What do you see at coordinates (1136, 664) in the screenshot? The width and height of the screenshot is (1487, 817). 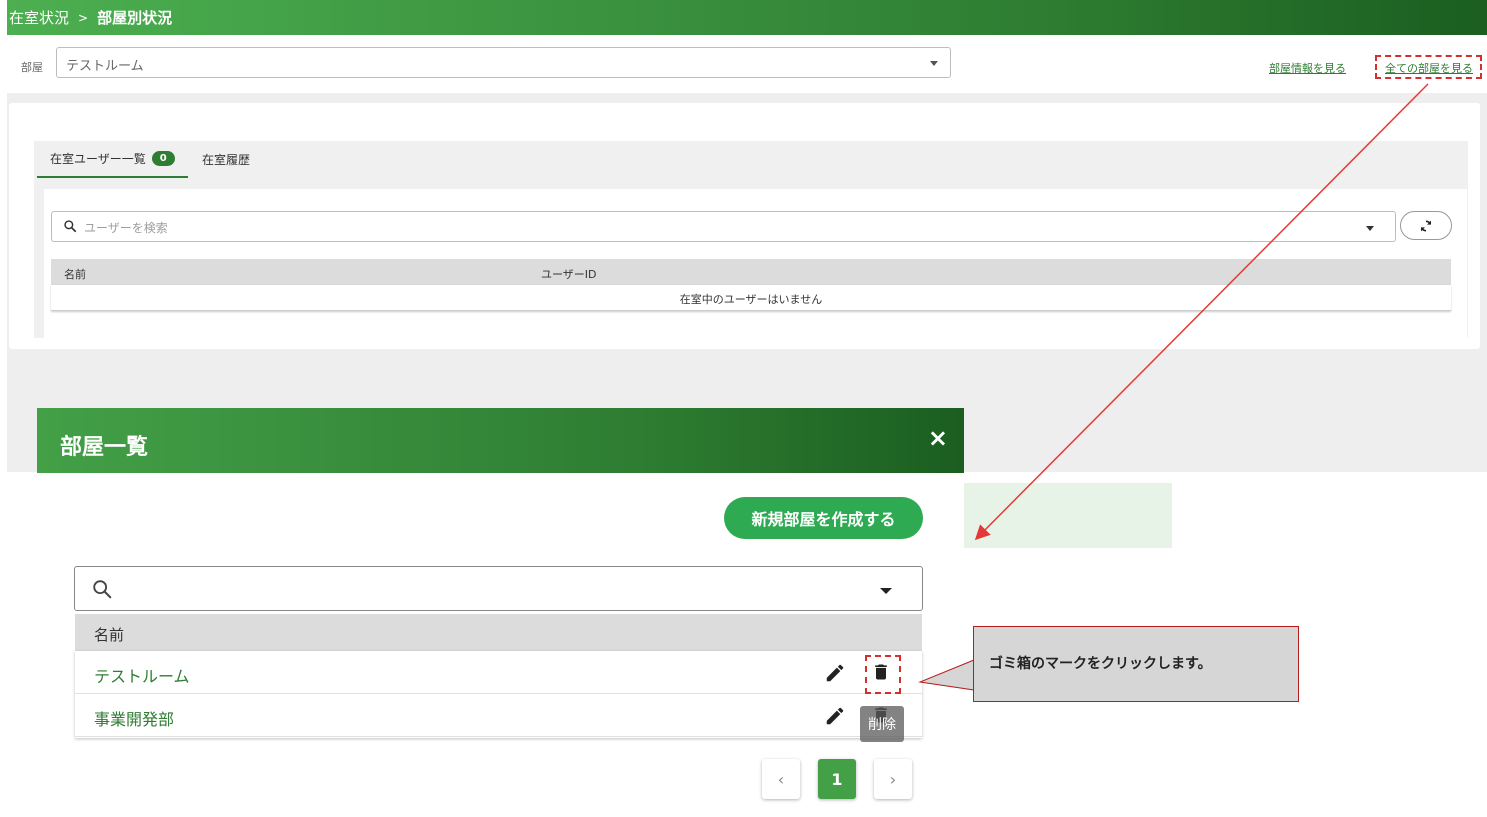 I see `annotation-callout: ゴミ箱のマークをクリックします。` at bounding box center [1136, 664].